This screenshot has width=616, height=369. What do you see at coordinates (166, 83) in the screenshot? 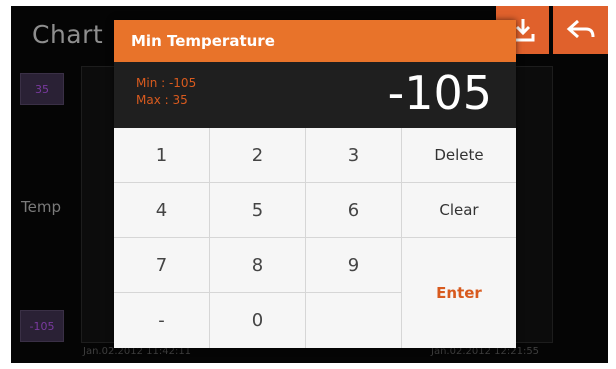
I see `min-range-label: Min : -105` at bounding box center [166, 83].